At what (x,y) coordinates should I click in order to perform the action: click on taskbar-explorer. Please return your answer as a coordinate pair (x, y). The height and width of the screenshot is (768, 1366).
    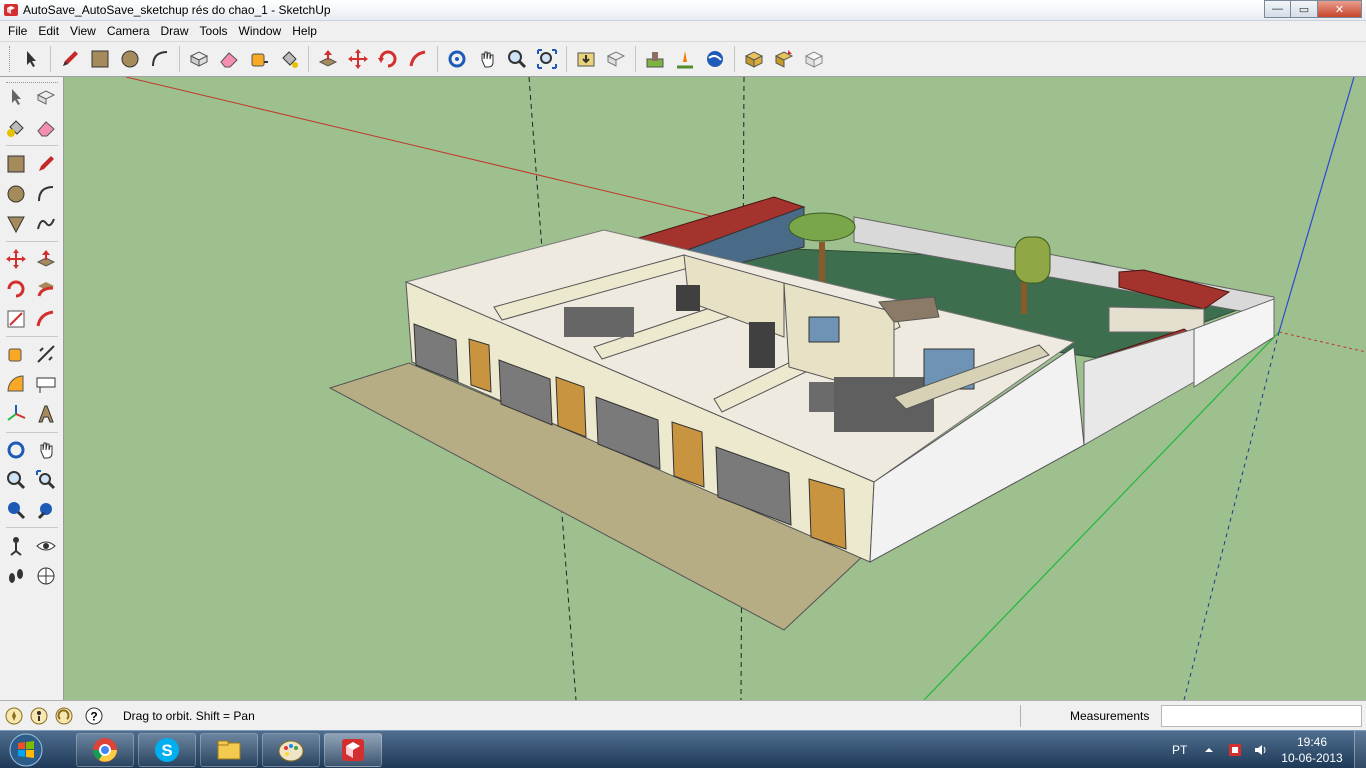
    Looking at the image, I should click on (229, 750).